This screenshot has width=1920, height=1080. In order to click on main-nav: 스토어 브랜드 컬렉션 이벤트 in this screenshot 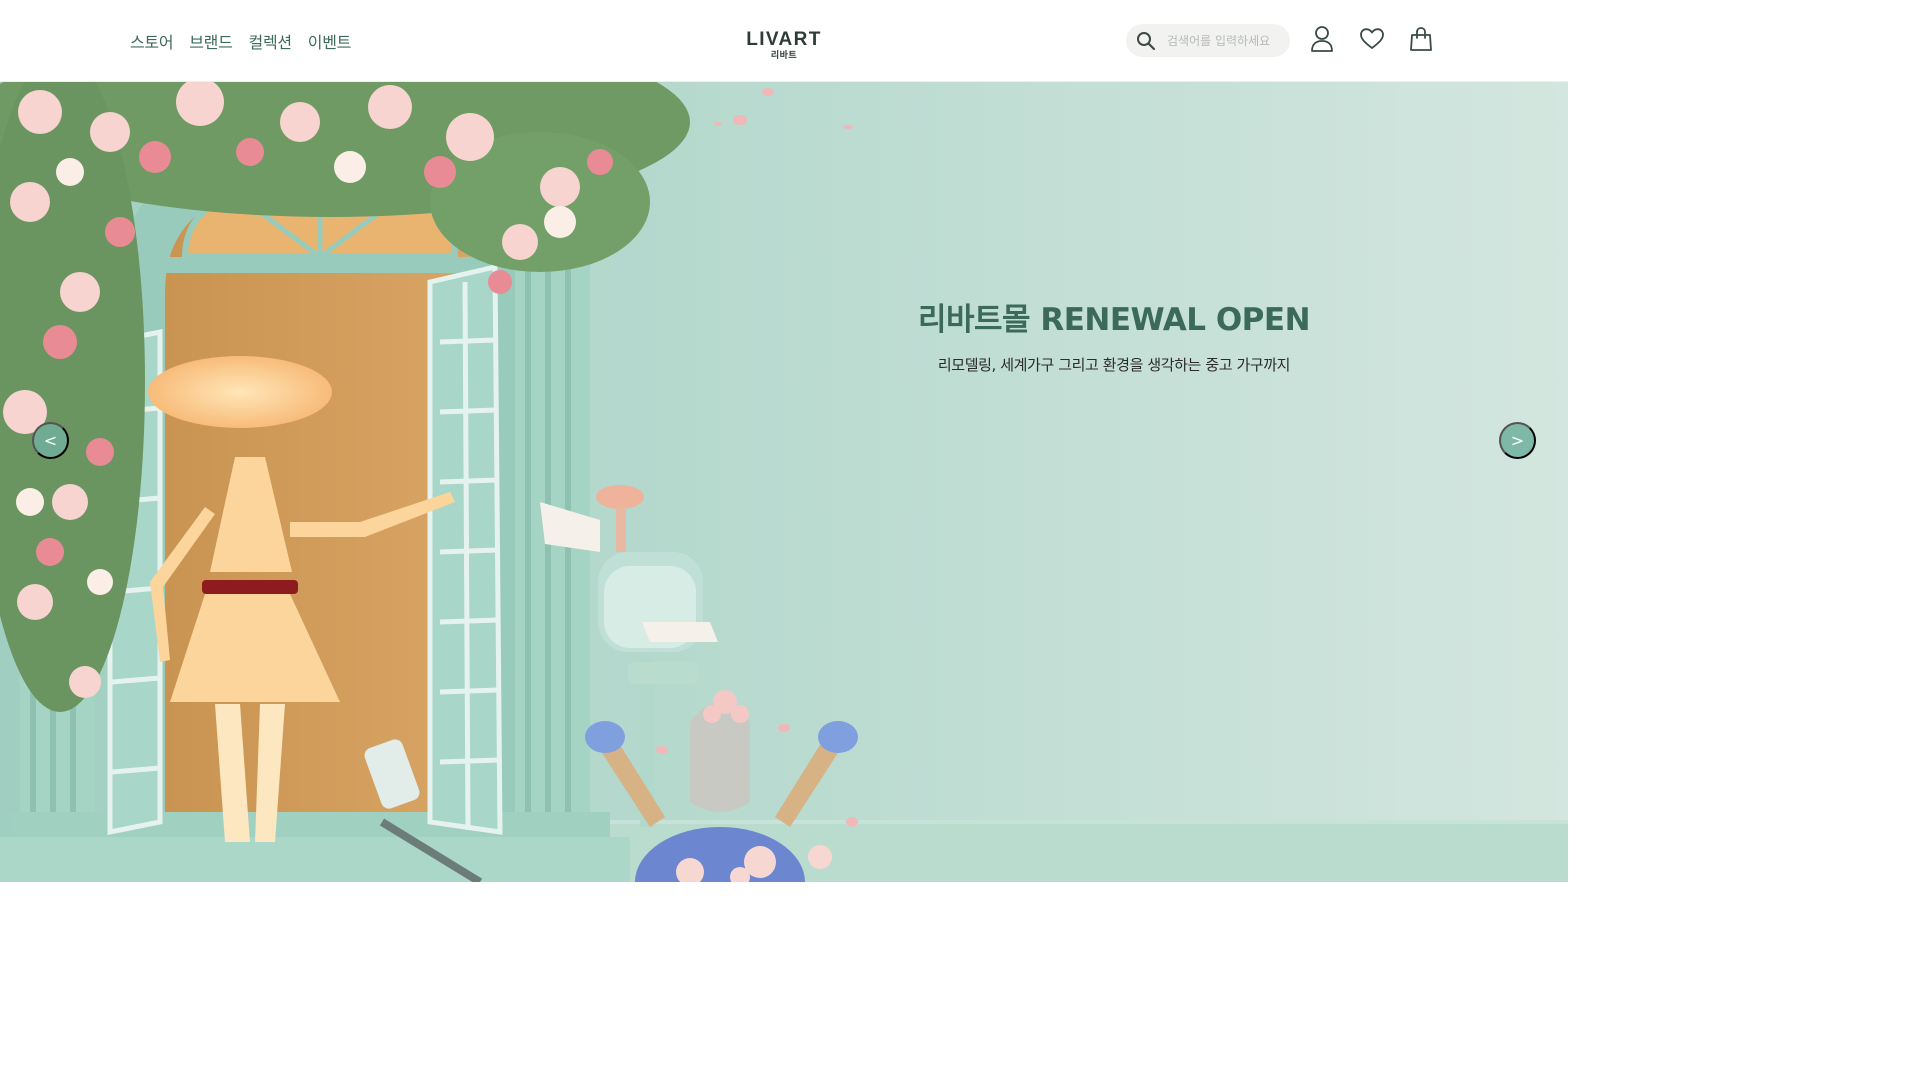, I will do `click(240, 41)`.